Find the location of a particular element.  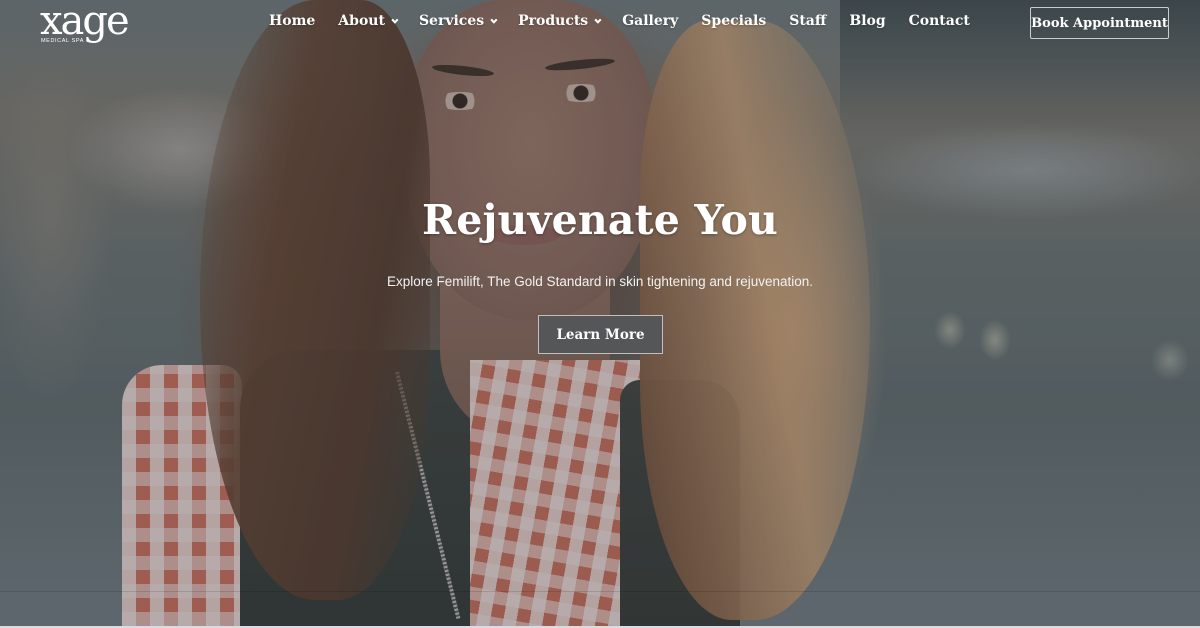

nav-item-label: Gallery is located at coordinates (650, 21).